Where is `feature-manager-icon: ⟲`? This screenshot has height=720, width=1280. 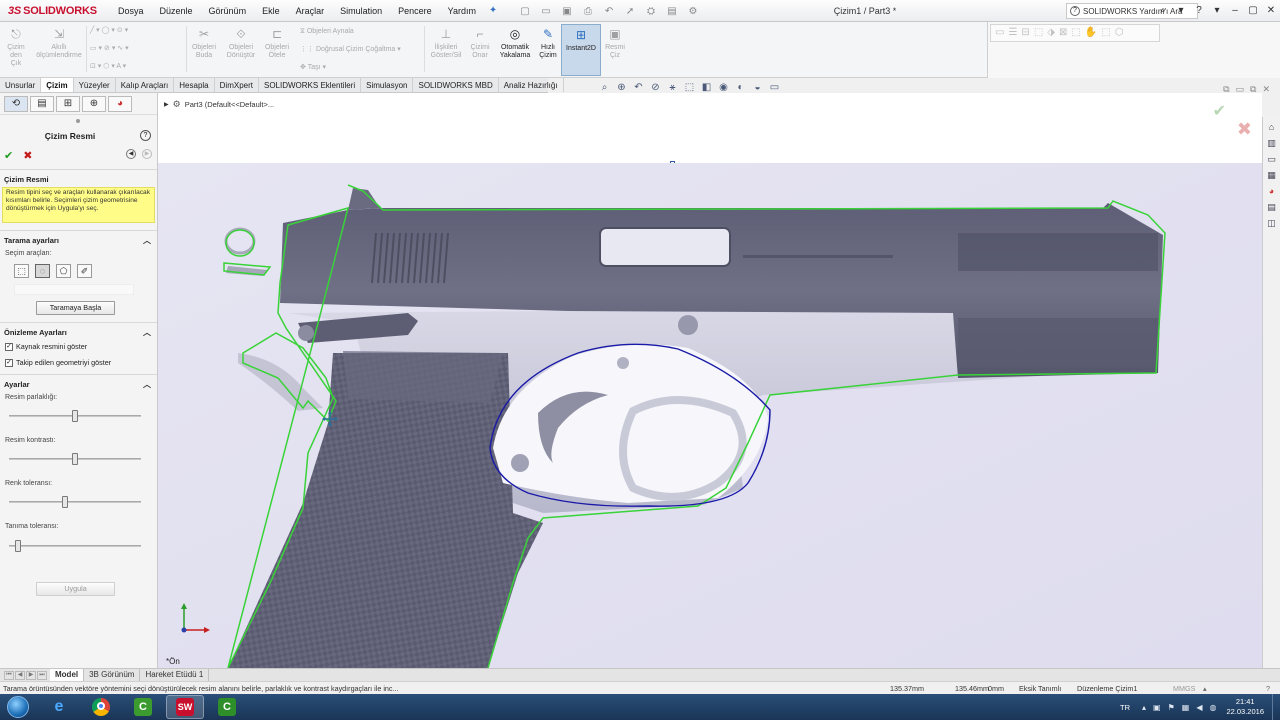
feature-manager-icon: ⟲ is located at coordinates (16, 104).